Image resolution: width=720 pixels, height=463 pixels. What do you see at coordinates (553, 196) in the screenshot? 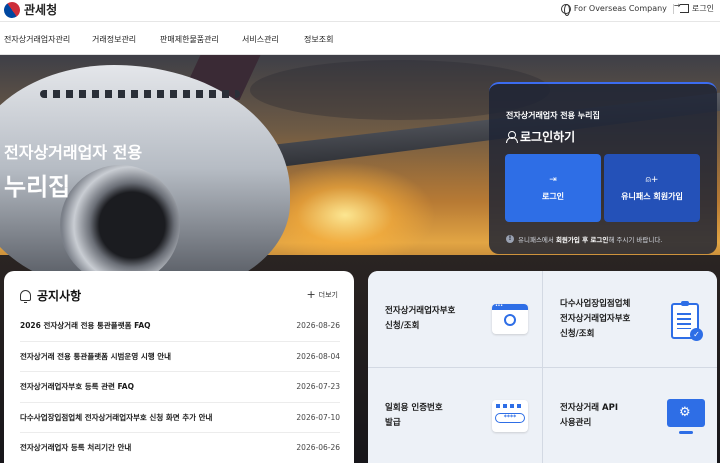
I see `login-button-label: 로그인` at bounding box center [553, 196].